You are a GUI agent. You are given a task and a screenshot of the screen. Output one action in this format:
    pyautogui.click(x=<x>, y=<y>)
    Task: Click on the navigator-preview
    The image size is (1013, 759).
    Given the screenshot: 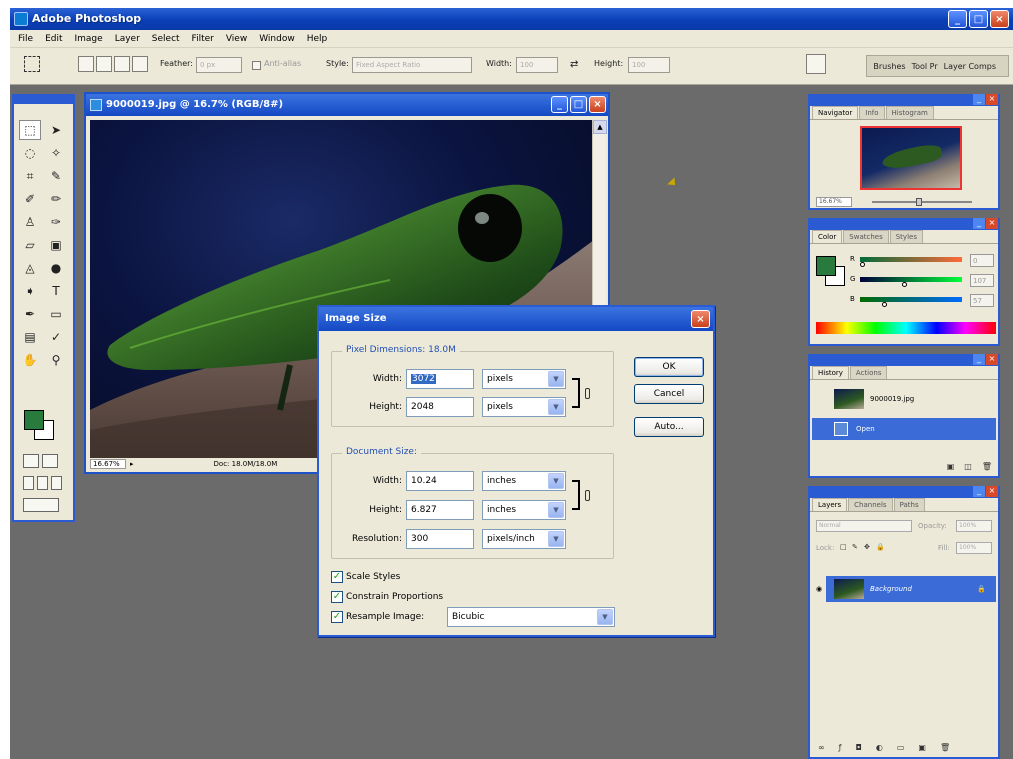 What is the action you would take?
    pyautogui.click(x=911, y=158)
    